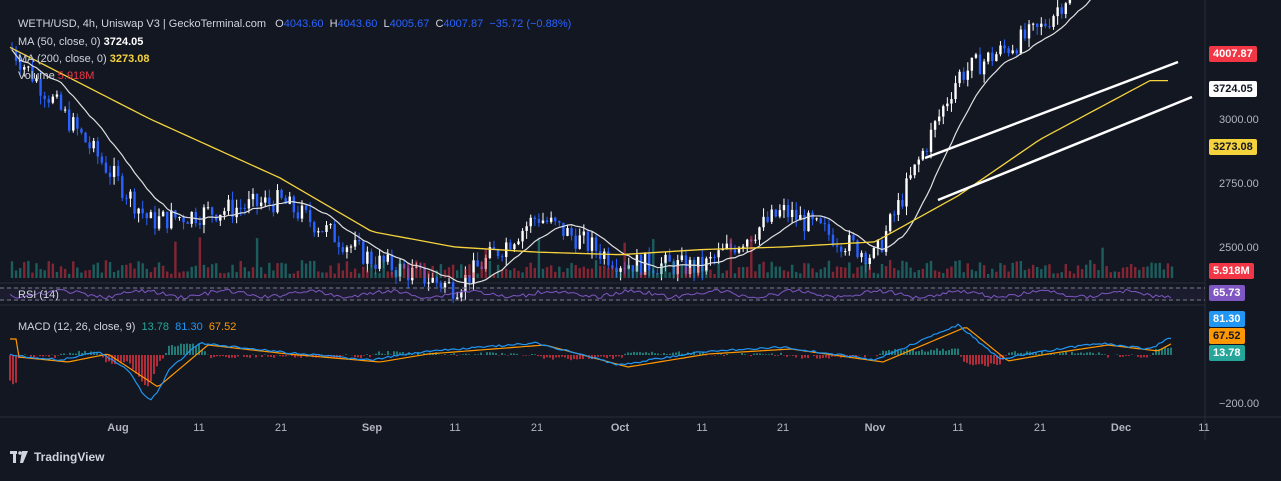 This screenshot has height=481, width=1281. Describe the element at coordinates (83, 59) in the screenshot. I see `ma200-legend: MA (200, close, 0) 3273.08` at that location.